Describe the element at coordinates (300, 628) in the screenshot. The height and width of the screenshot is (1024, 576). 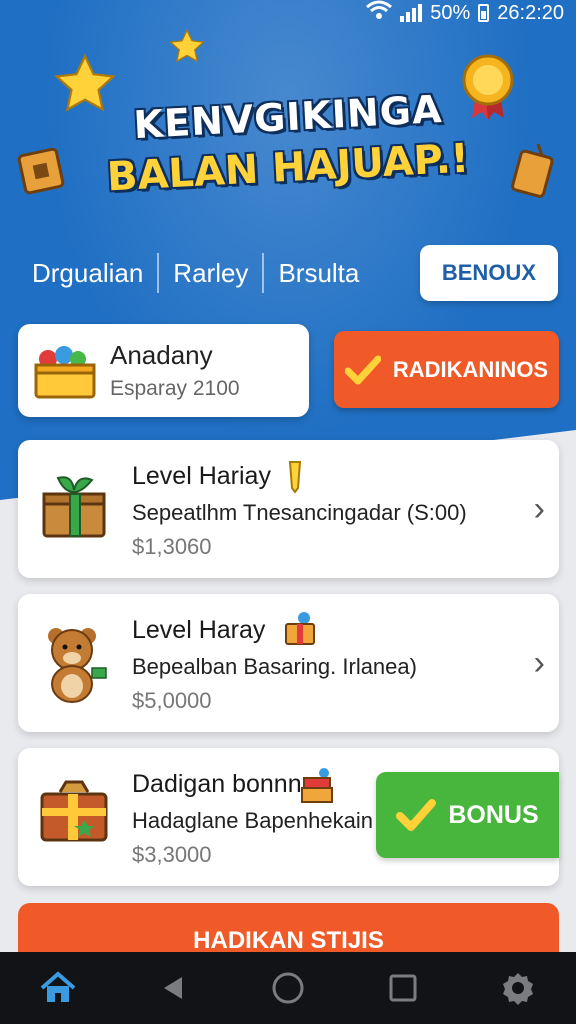
I see `small-gift-icon` at that location.